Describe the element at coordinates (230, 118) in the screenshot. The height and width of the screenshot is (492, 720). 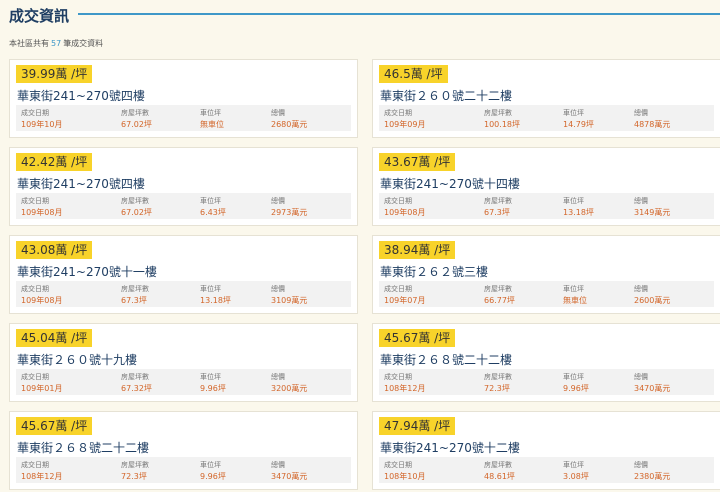
I see `parking-cell: 車位坪 無車位` at that location.